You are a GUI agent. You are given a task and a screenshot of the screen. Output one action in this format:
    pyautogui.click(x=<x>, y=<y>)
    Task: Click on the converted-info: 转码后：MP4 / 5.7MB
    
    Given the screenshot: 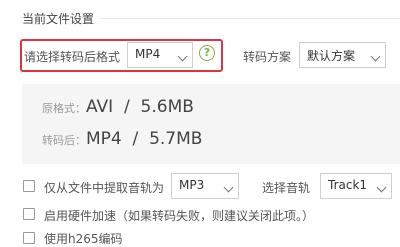 What is the action you would take?
    pyautogui.click(x=122, y=139)
    